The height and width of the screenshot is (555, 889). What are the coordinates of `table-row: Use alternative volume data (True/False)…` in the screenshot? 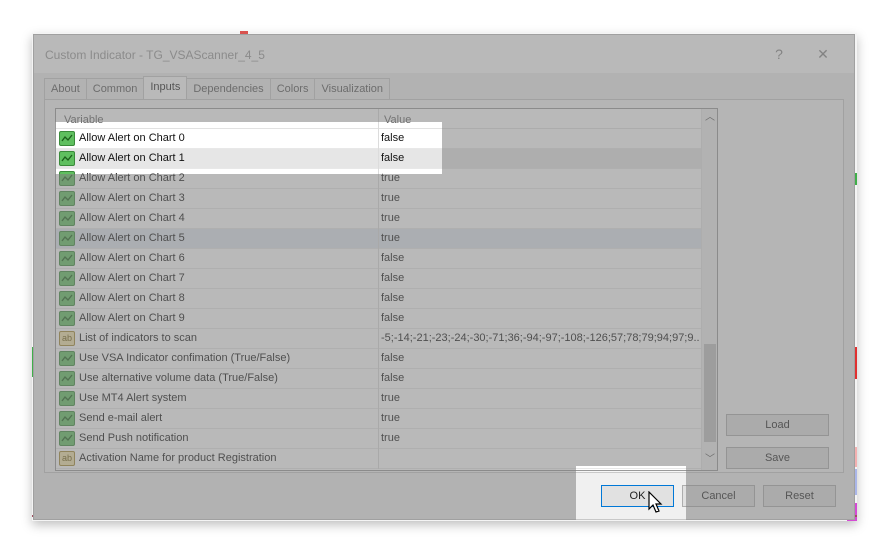 It's located at (378, 379).